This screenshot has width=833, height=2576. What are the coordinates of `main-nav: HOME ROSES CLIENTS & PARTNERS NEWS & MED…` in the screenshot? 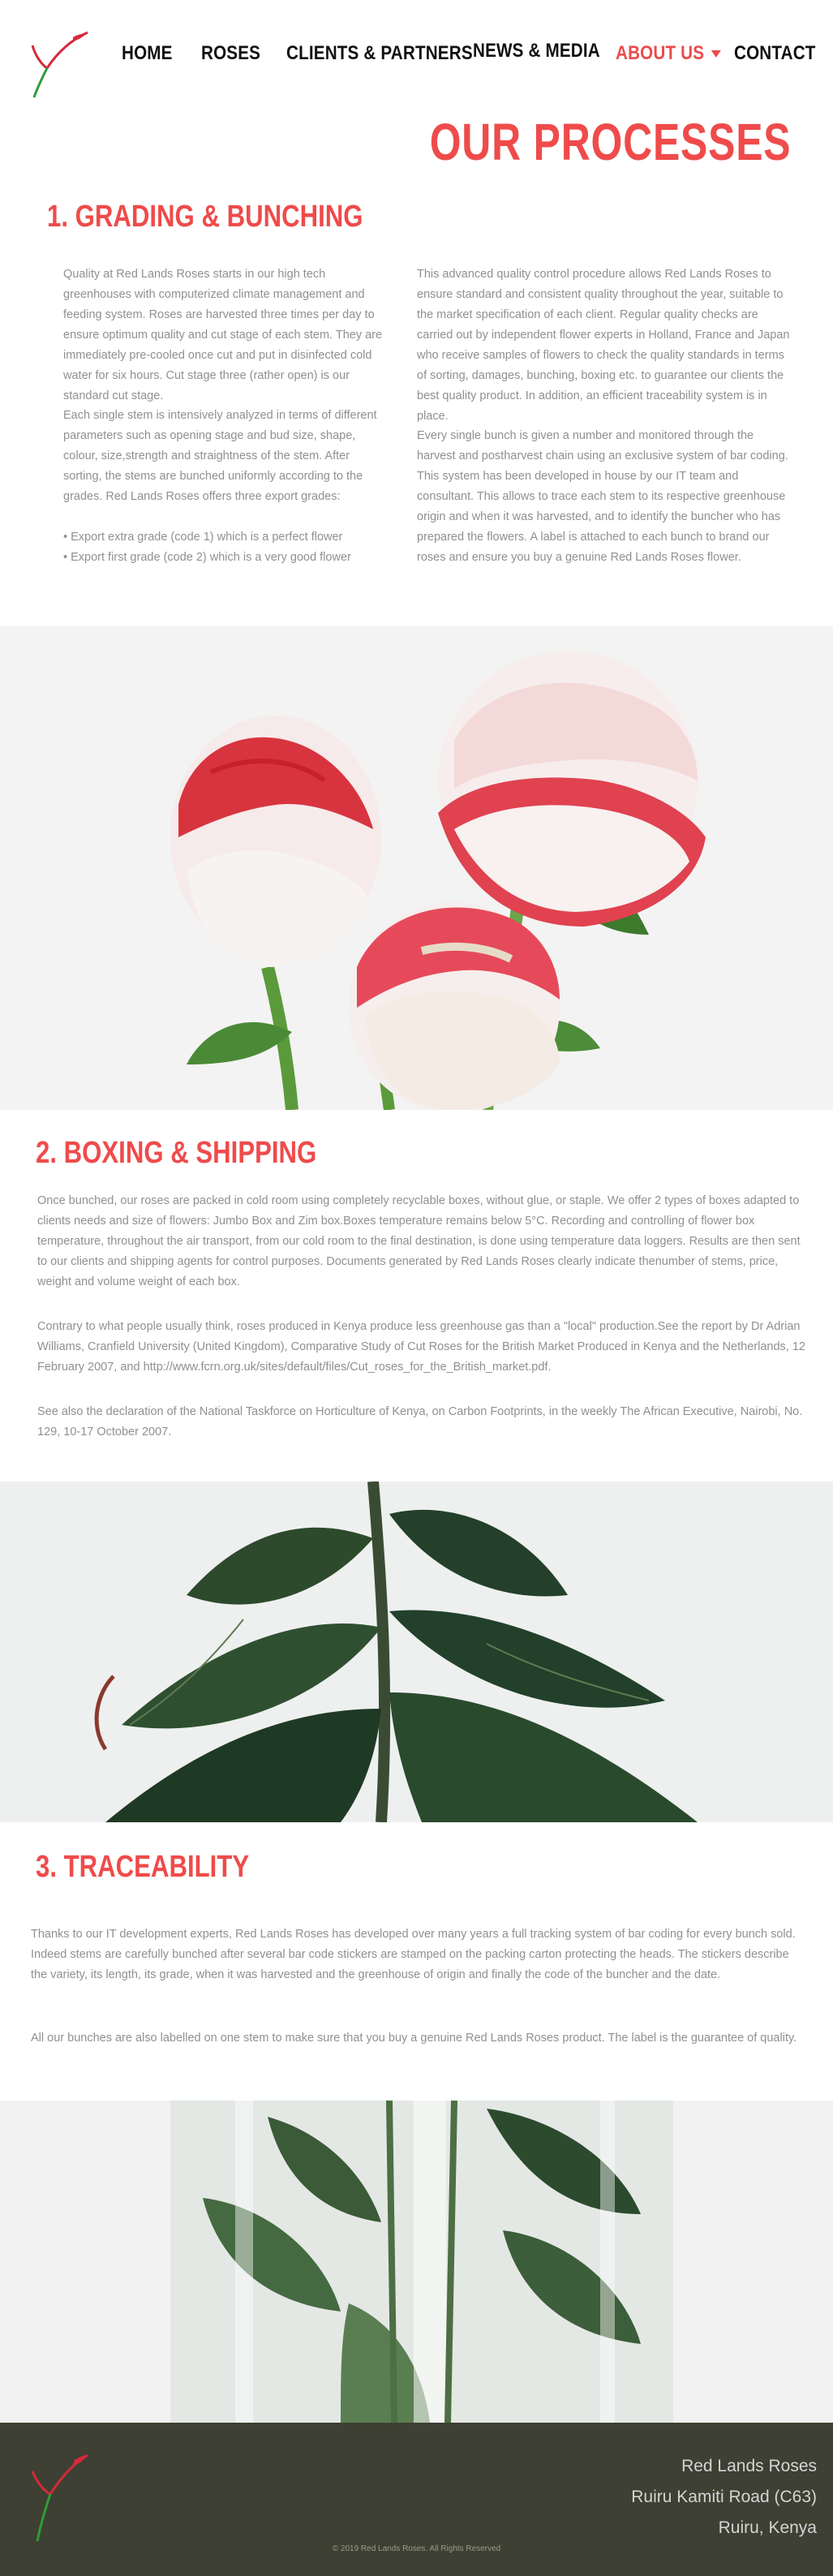 It's located at (416, 55).